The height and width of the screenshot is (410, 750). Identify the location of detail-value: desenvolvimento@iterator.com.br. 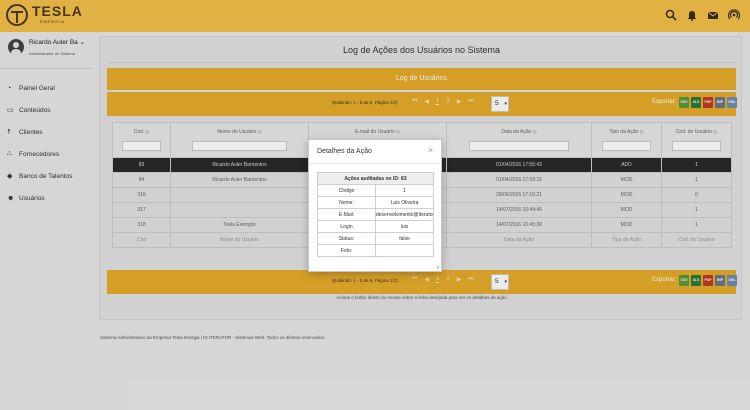
(404, 214).